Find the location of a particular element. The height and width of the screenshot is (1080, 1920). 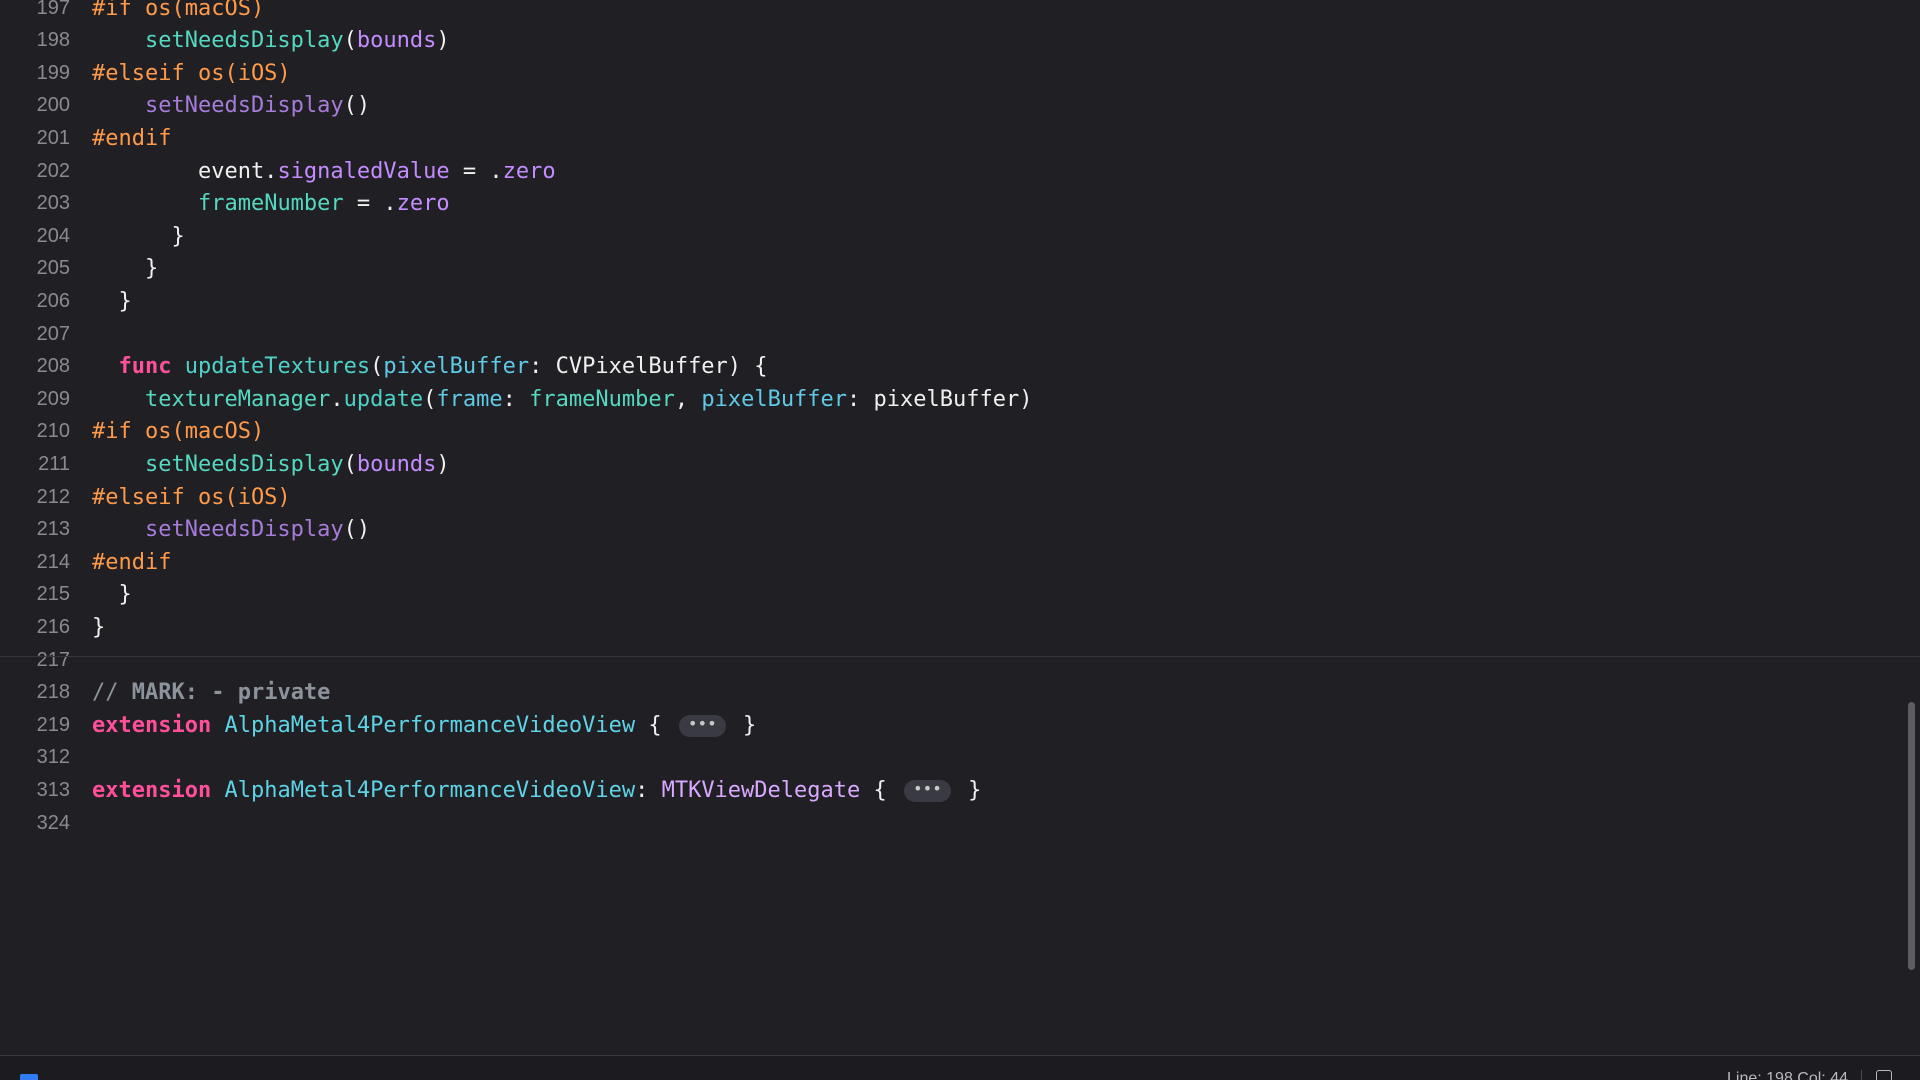

code-token-mark: MARK: - private is located at coordinates (231, 693).